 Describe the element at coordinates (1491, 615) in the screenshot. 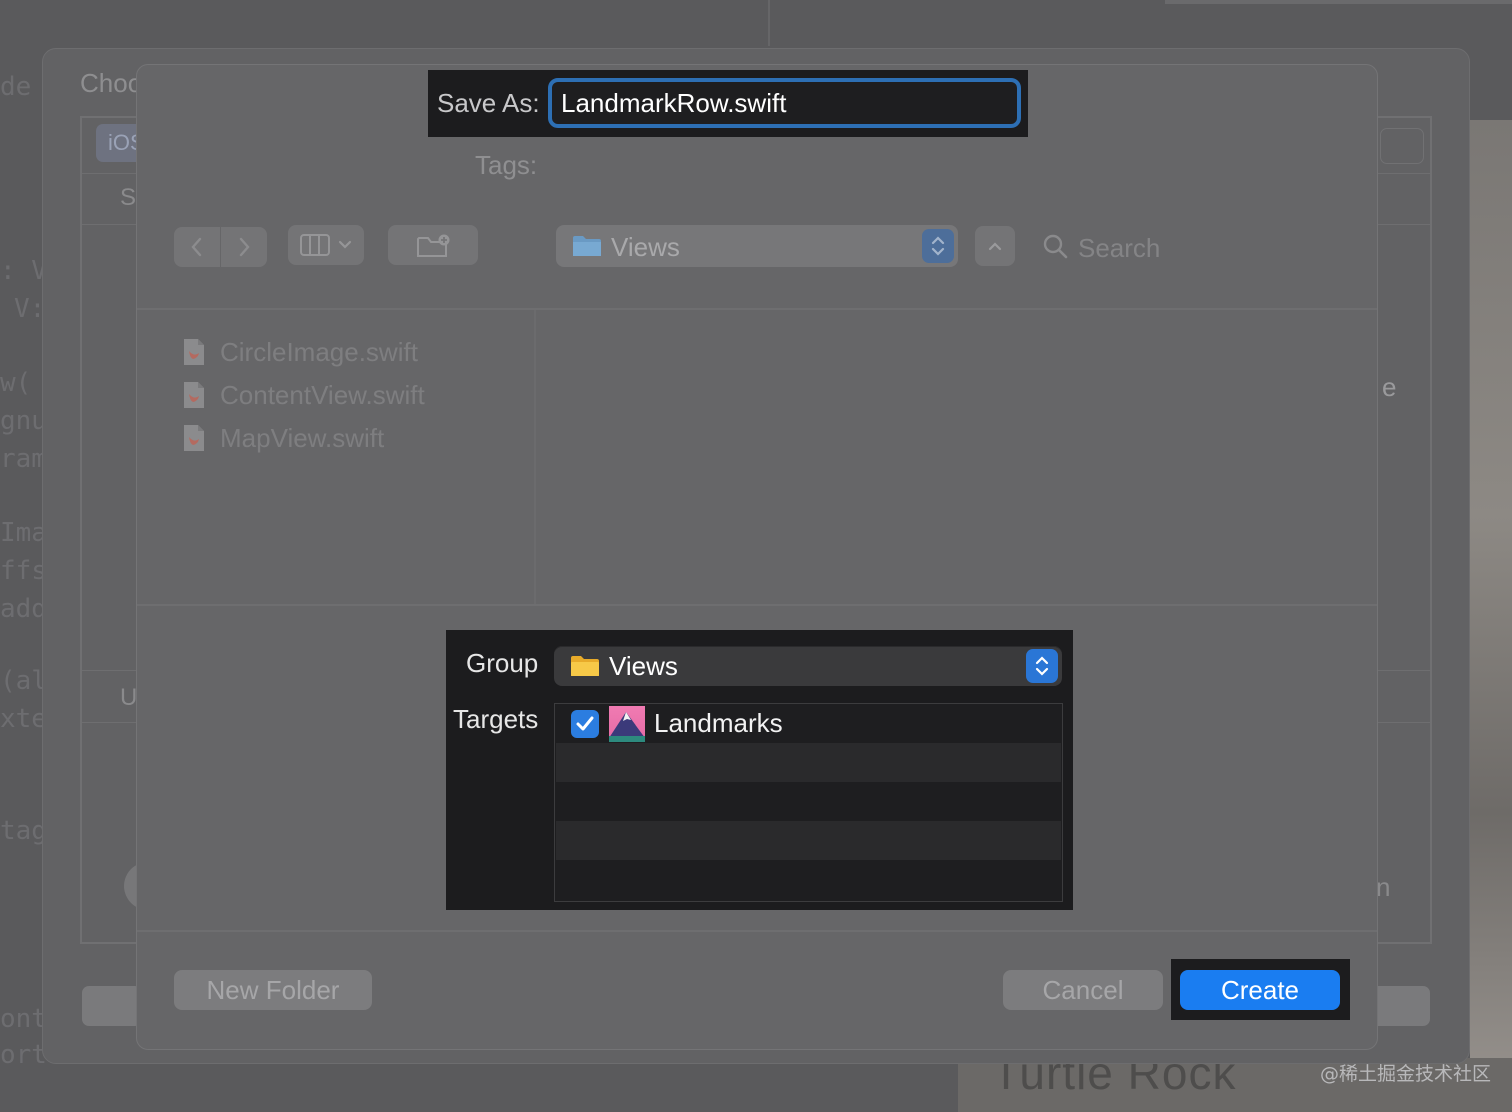

I see `background-preview-image` at that location.